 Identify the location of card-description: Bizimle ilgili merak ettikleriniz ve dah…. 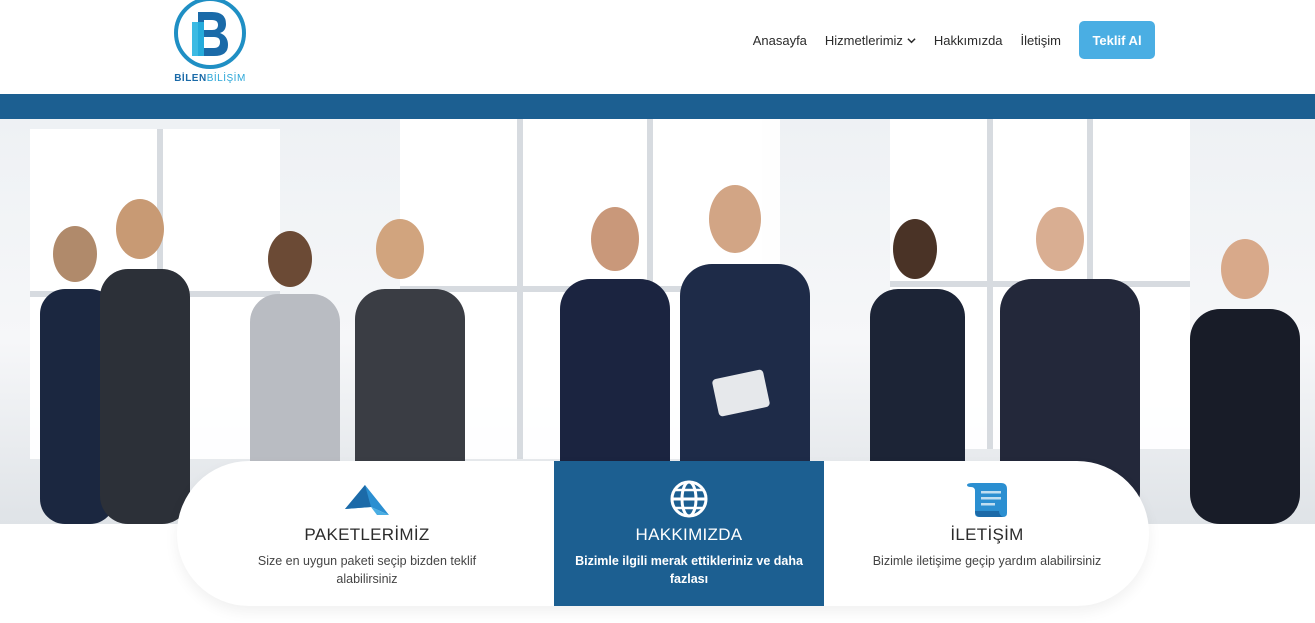
(689, 570).